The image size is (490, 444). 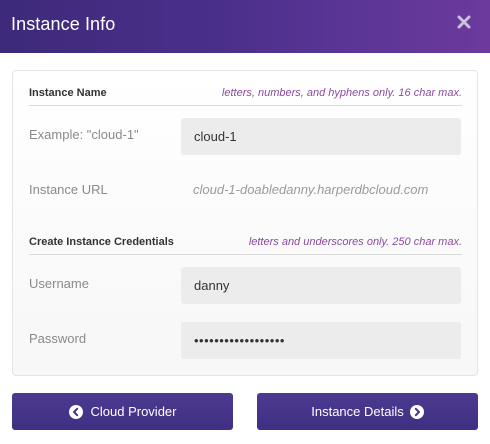 I want to click on modal-title: Instance Info, so click(x=63, y=24).